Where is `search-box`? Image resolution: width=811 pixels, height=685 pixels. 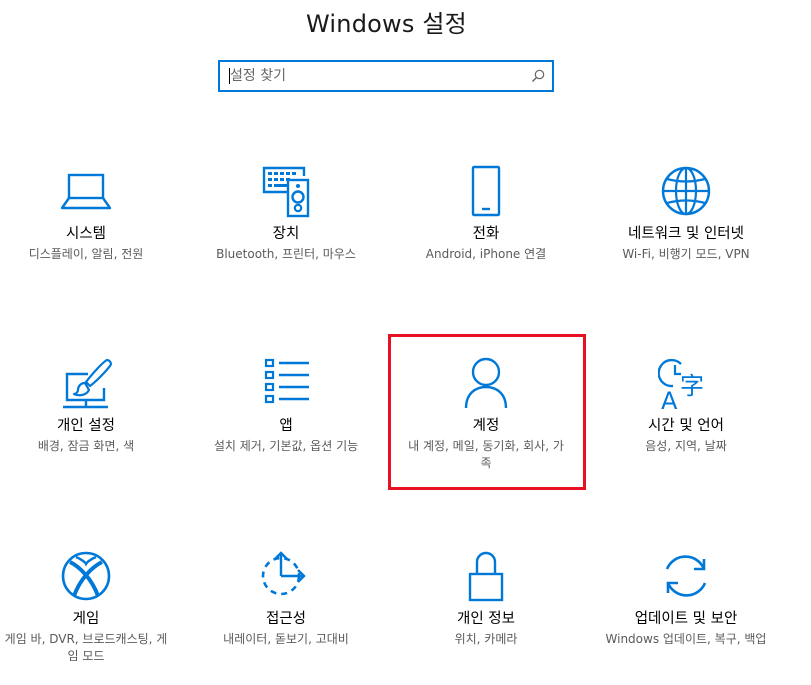 search-box is located at coordinates (386, 76).